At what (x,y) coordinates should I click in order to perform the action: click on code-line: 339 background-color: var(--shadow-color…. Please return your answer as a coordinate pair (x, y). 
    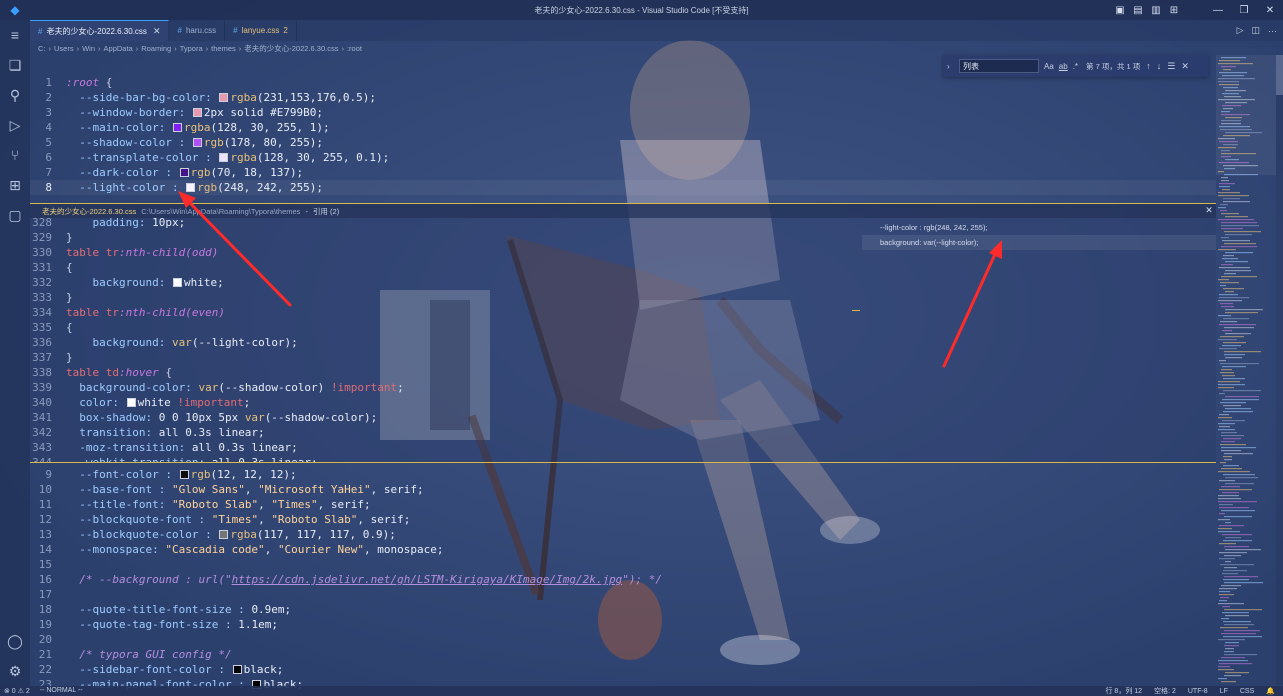
    Looking at the image, I should click on (445, 387).